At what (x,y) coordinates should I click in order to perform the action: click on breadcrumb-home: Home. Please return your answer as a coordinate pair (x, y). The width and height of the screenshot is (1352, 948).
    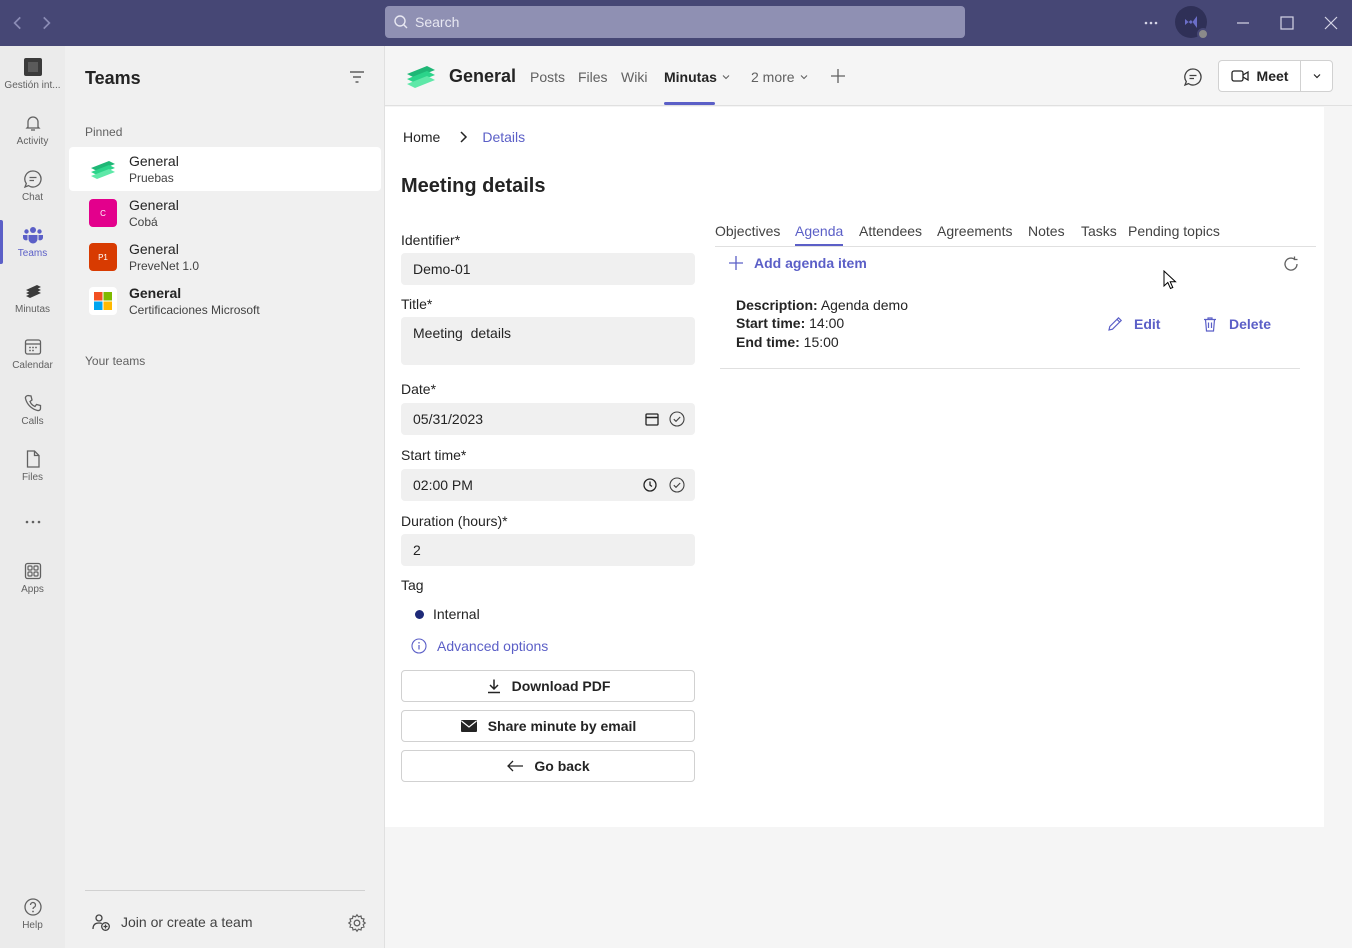
    Looking at the image, I should click on (421, 137).